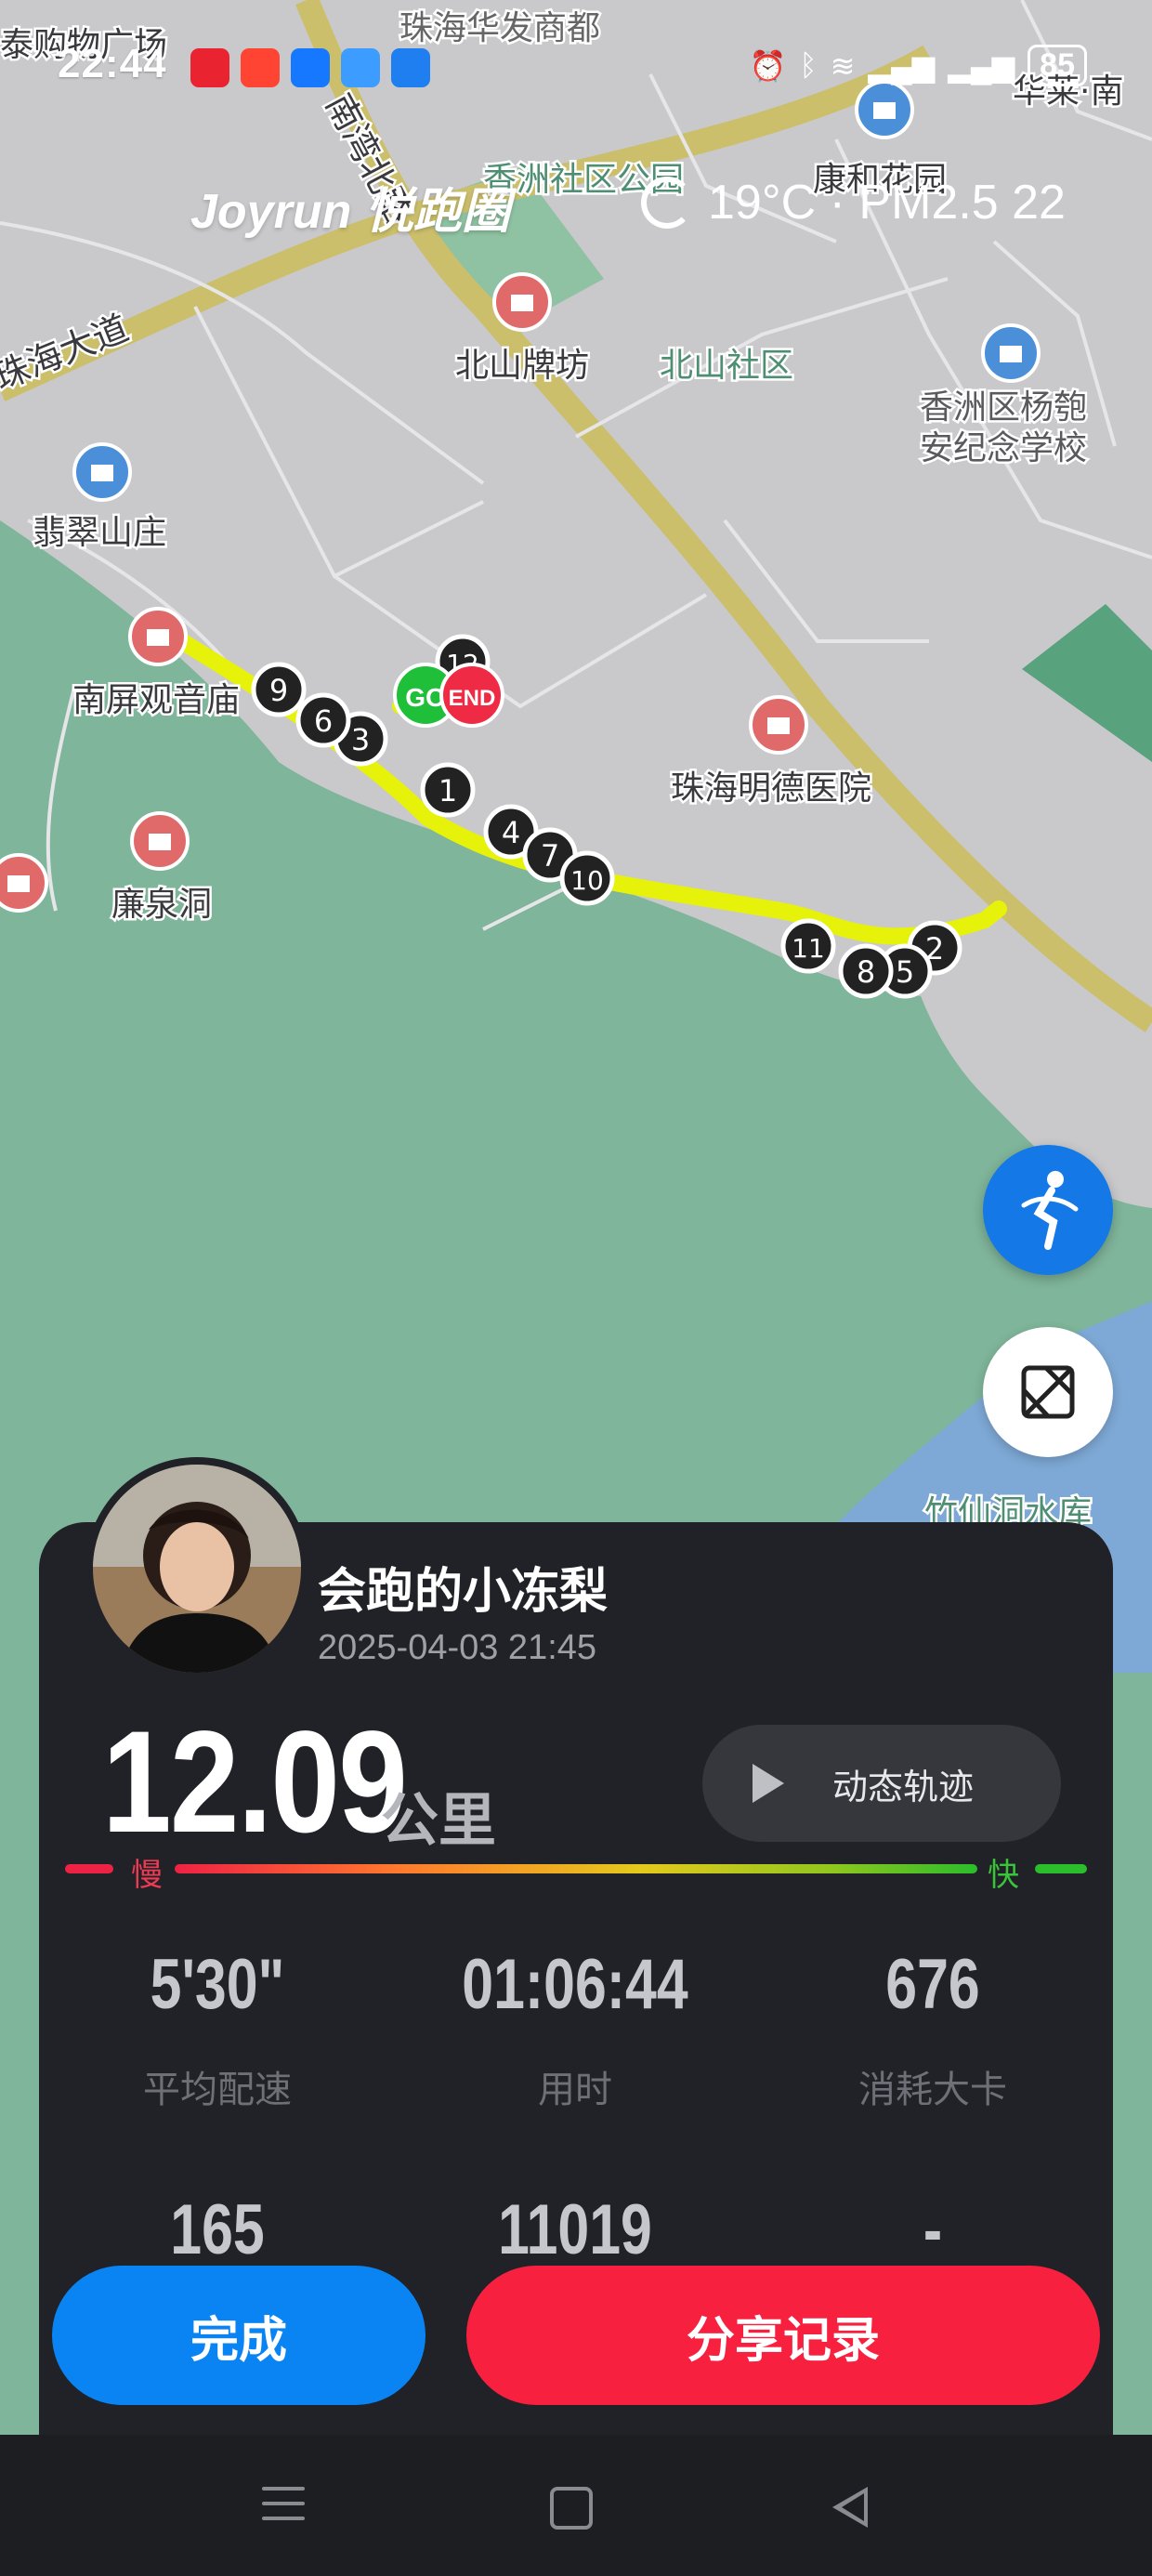 The image size is (1152, 2576). I want to click on map-place-label: 南屏观音庙, so click(156, 700).